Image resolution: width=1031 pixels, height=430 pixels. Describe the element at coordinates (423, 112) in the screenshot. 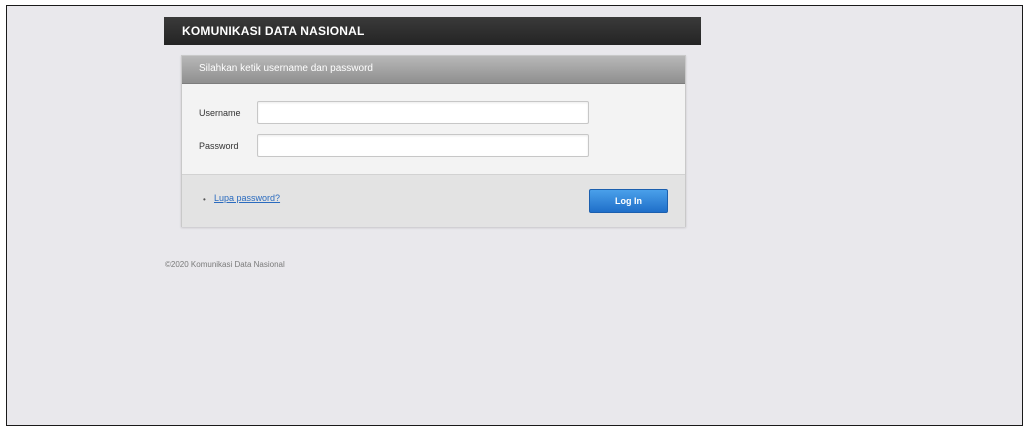

I see `username-input` at that location.